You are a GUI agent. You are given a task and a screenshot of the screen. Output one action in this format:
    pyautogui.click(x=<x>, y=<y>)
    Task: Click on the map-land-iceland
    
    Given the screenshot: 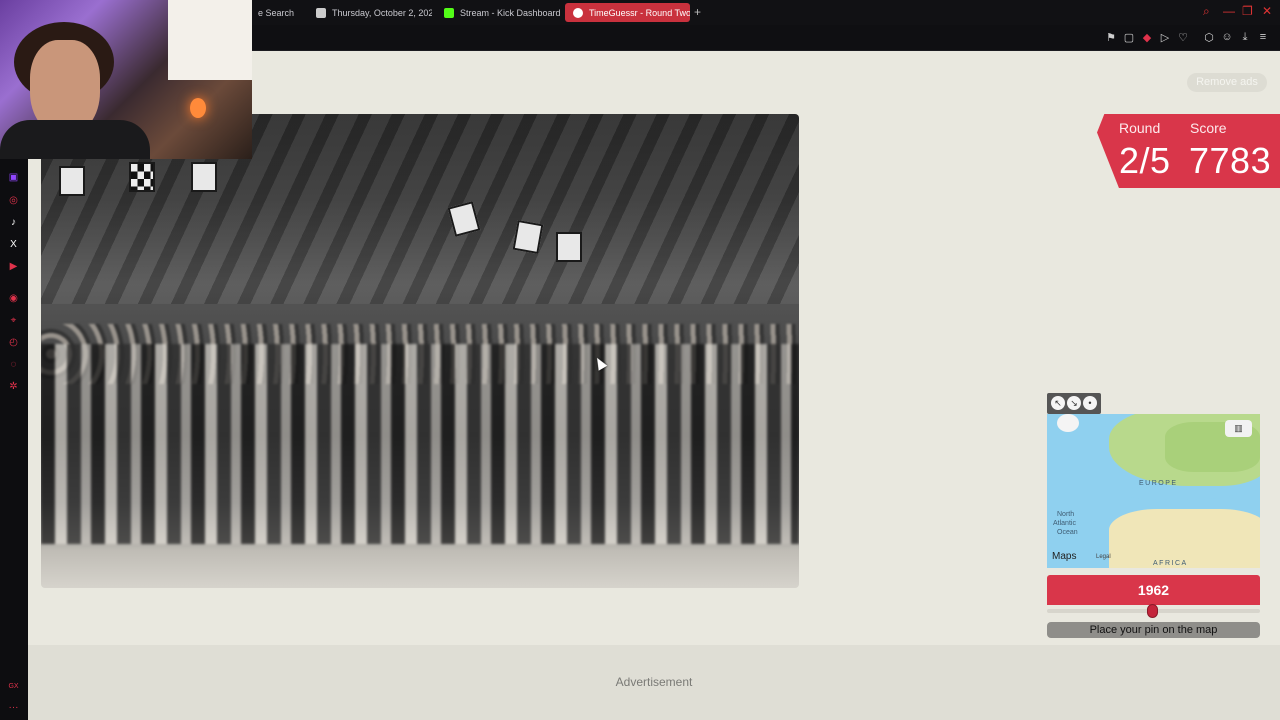 What is the action you would take?
    pyautogui.click(x=1068, y=423)
    